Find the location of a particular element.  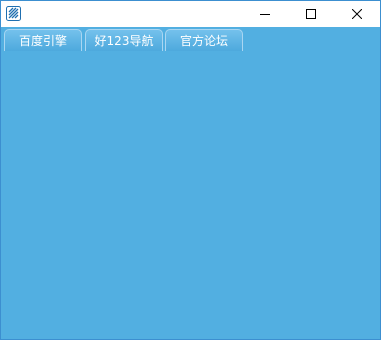

maximize-icon is located at coordinates (311, 14).